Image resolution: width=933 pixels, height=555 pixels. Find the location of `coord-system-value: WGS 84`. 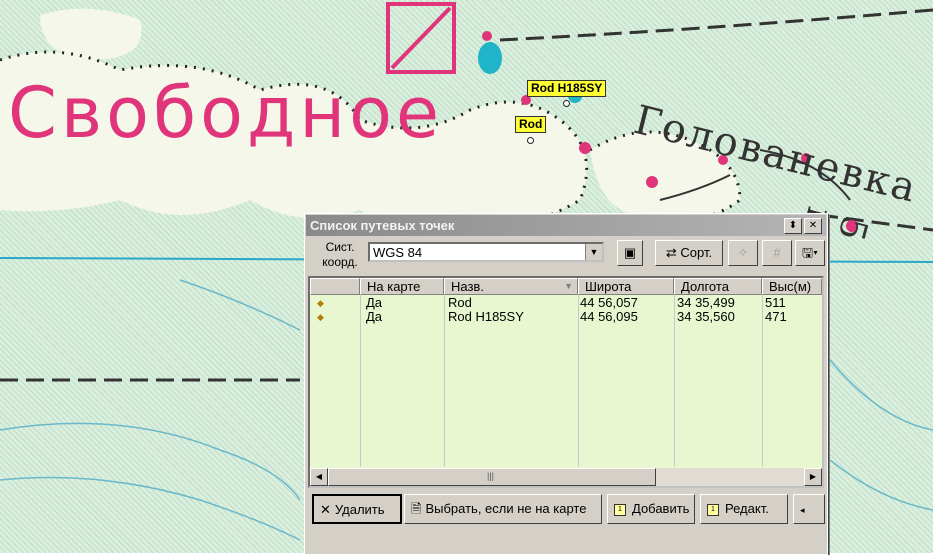

coord-system-value: WGS 84 is located at coordinates (398, 252).